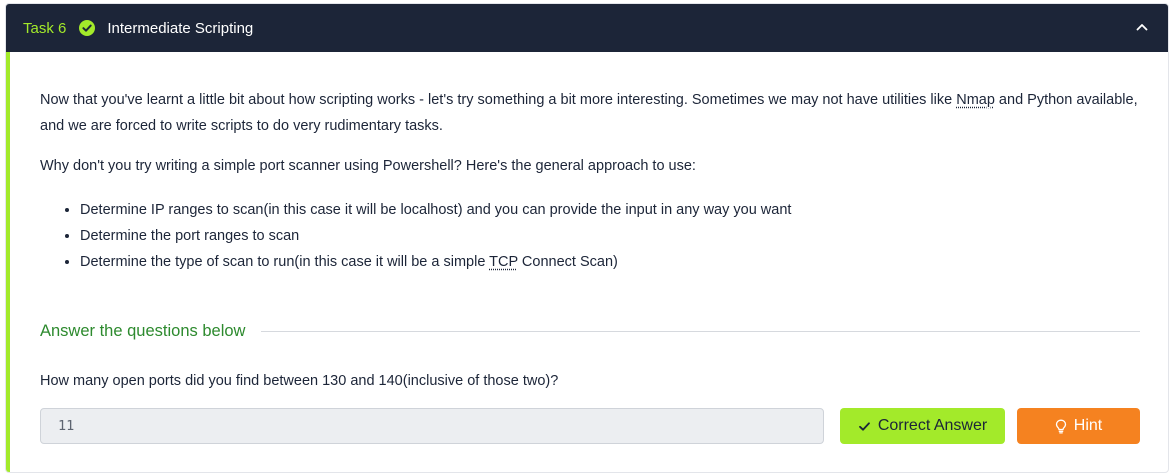  What do you see at coordinates (864, 426) in the screenshot?
I see `check-icon` at bounding box center [864, 426].